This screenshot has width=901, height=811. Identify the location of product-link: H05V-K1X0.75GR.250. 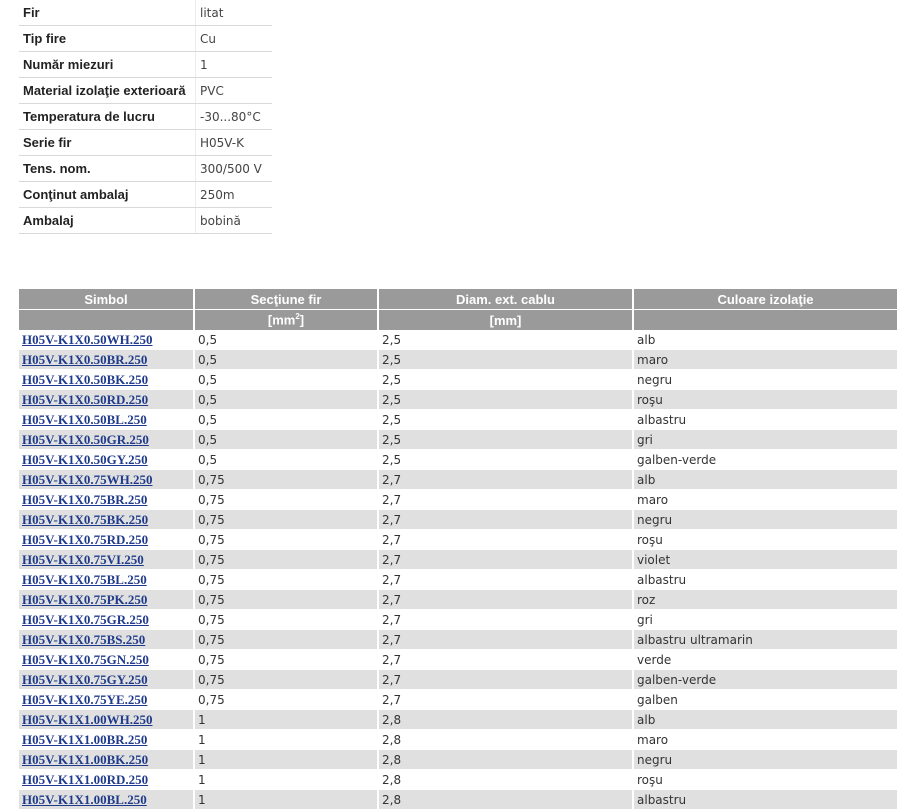
(85, 619).